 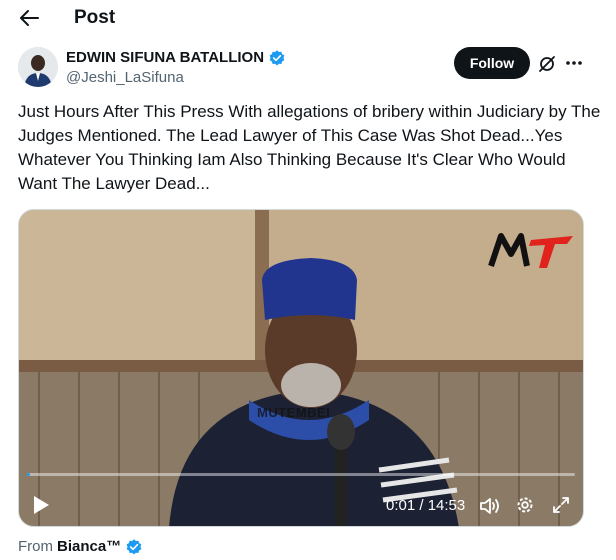 I want to click on fullscreen-icon, so click(x=561, y=505).